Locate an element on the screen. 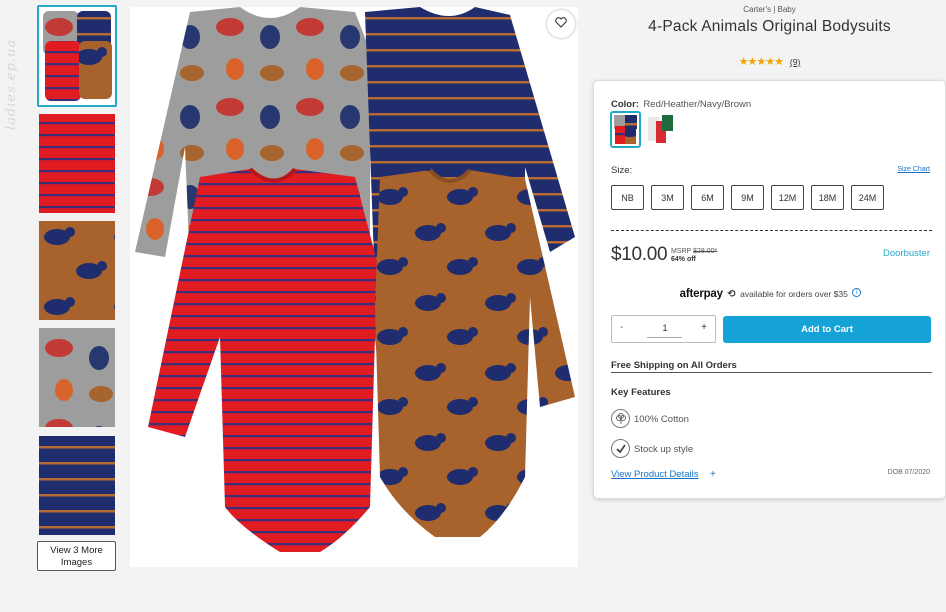  rating: ★★★★★ (9) is located at coordinates (769, 61).